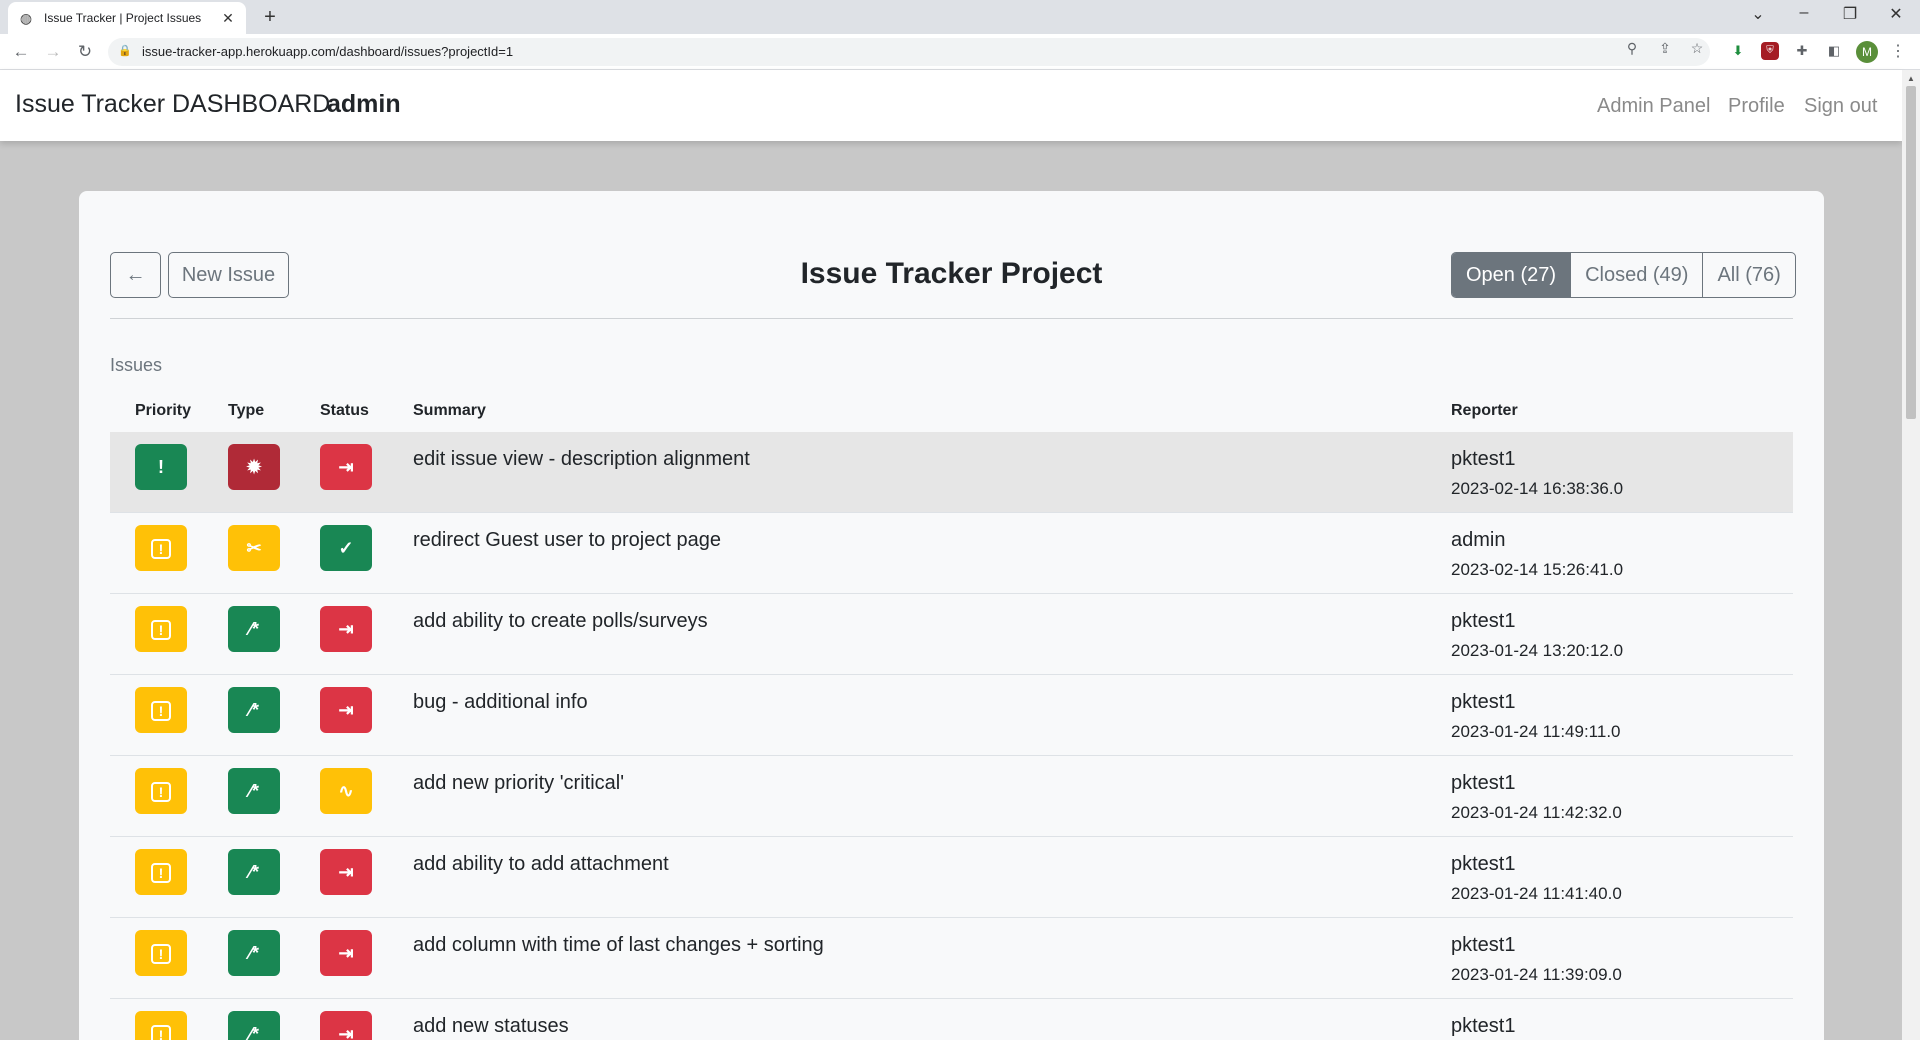 The image size is (1920, 1040). What do you see at coordinates (1758, 14) in the screenshot?
I see `tab-search-icon: ⌄` at bounding box center [1758, 14].